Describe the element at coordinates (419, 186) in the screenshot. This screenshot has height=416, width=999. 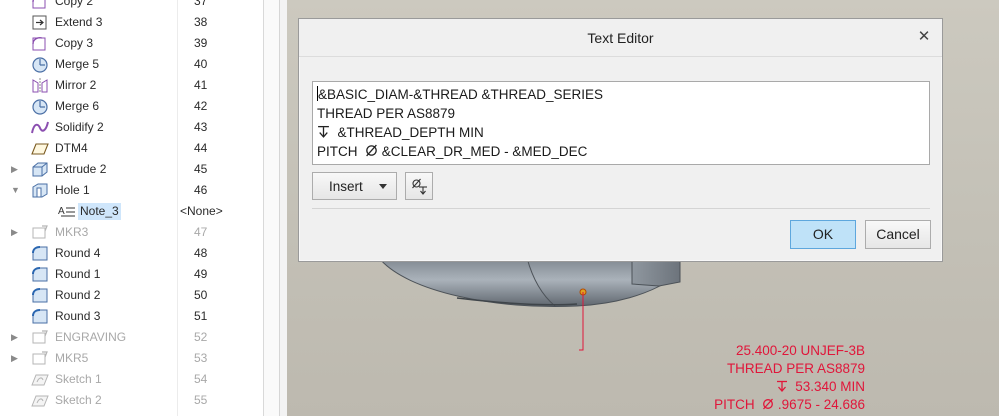
I see `symbol-palette-button` at that location.